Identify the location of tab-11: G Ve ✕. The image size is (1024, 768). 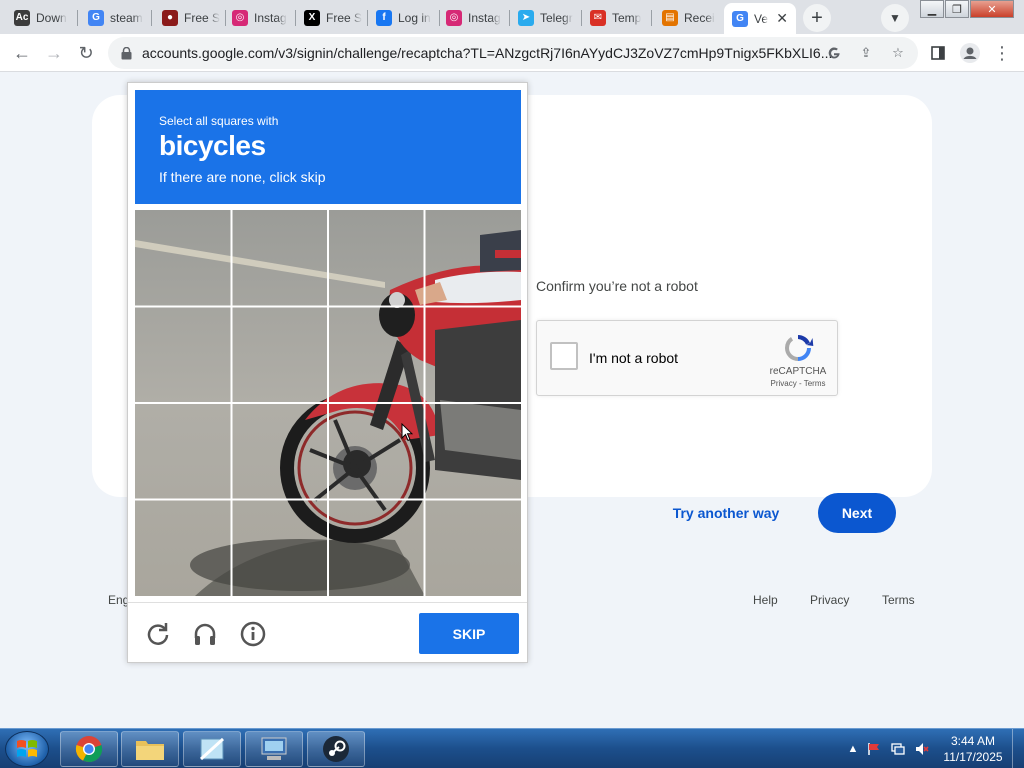
(760, 18).